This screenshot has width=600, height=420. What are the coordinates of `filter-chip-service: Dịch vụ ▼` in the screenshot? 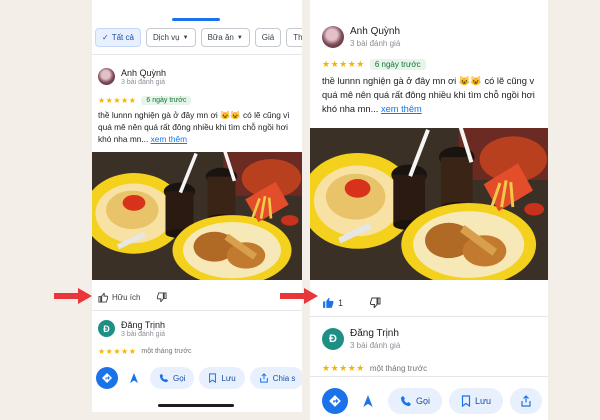 It's located at (170, 37).